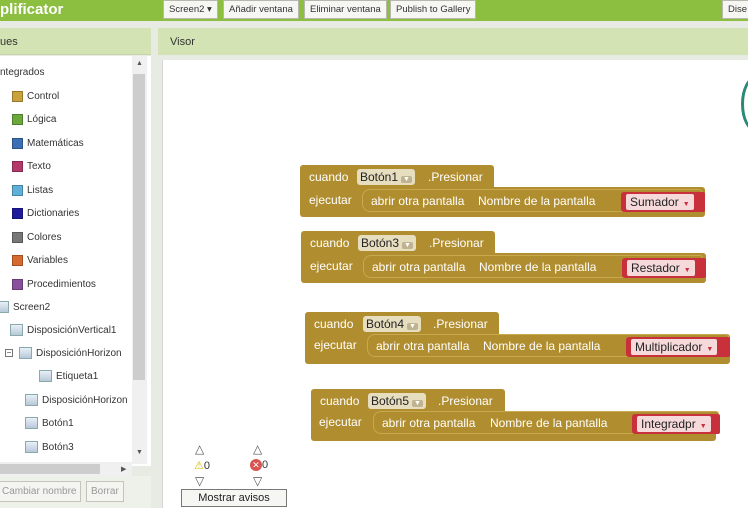  Describe the element at coordinates (40, 260) in the screenshot. I see `tree-item-variables: Variables` at that location.